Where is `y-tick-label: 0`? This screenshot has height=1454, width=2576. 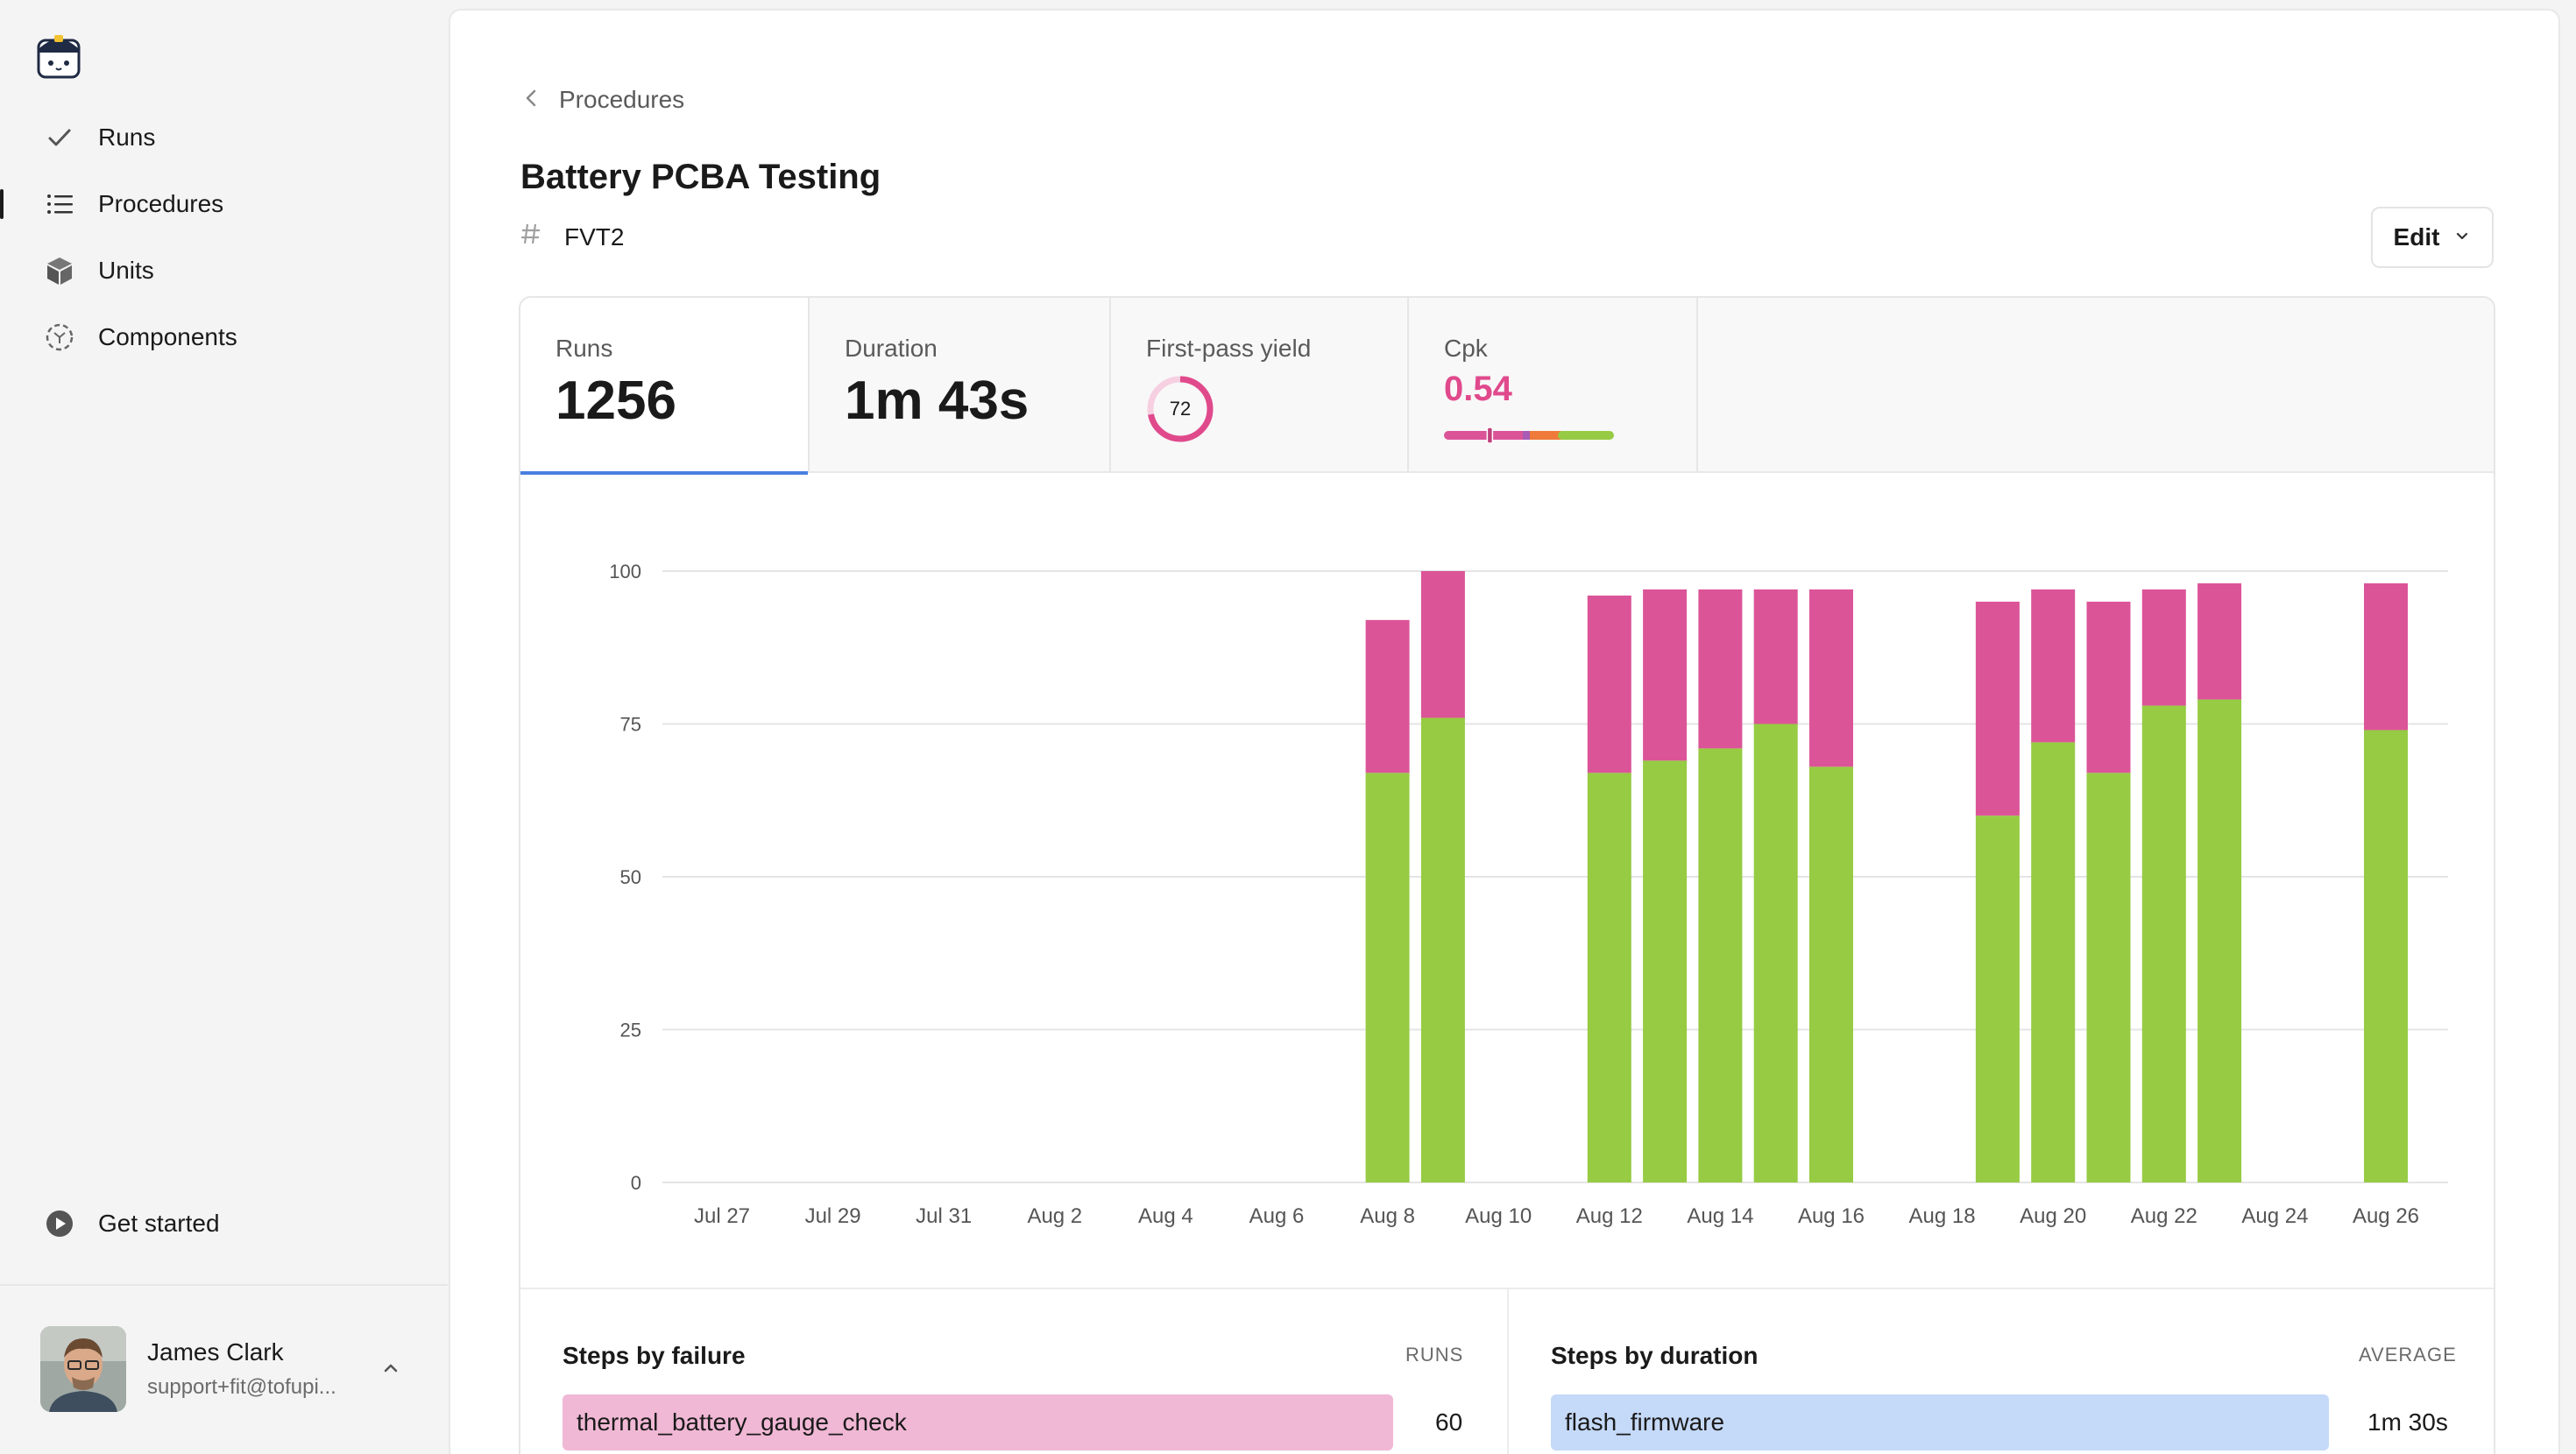 y-tick-label: 0 is located at coordinates (636, 1183).